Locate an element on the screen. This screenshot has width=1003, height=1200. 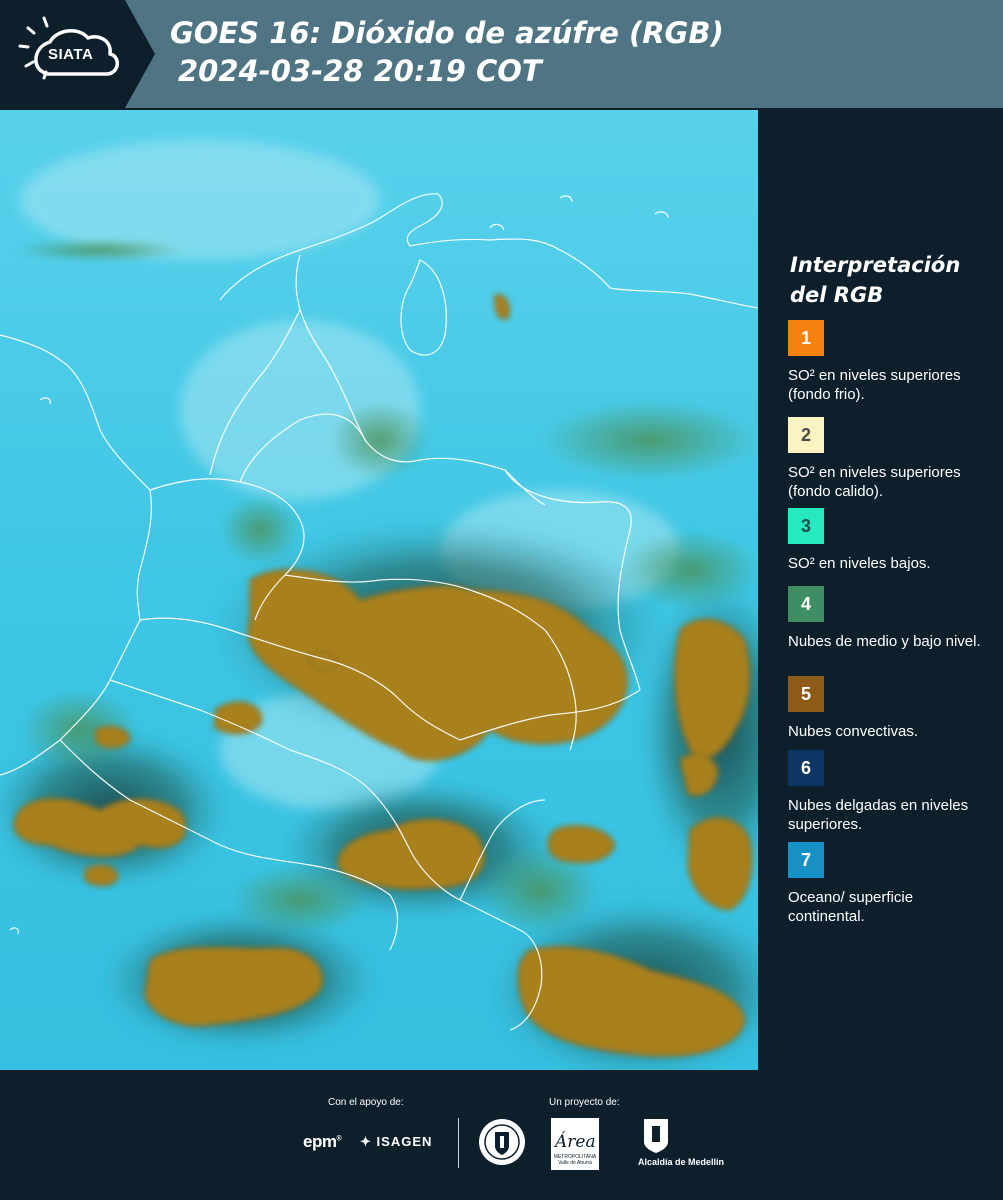
legend-swatch: 2 is located at coordinates (806, 435).